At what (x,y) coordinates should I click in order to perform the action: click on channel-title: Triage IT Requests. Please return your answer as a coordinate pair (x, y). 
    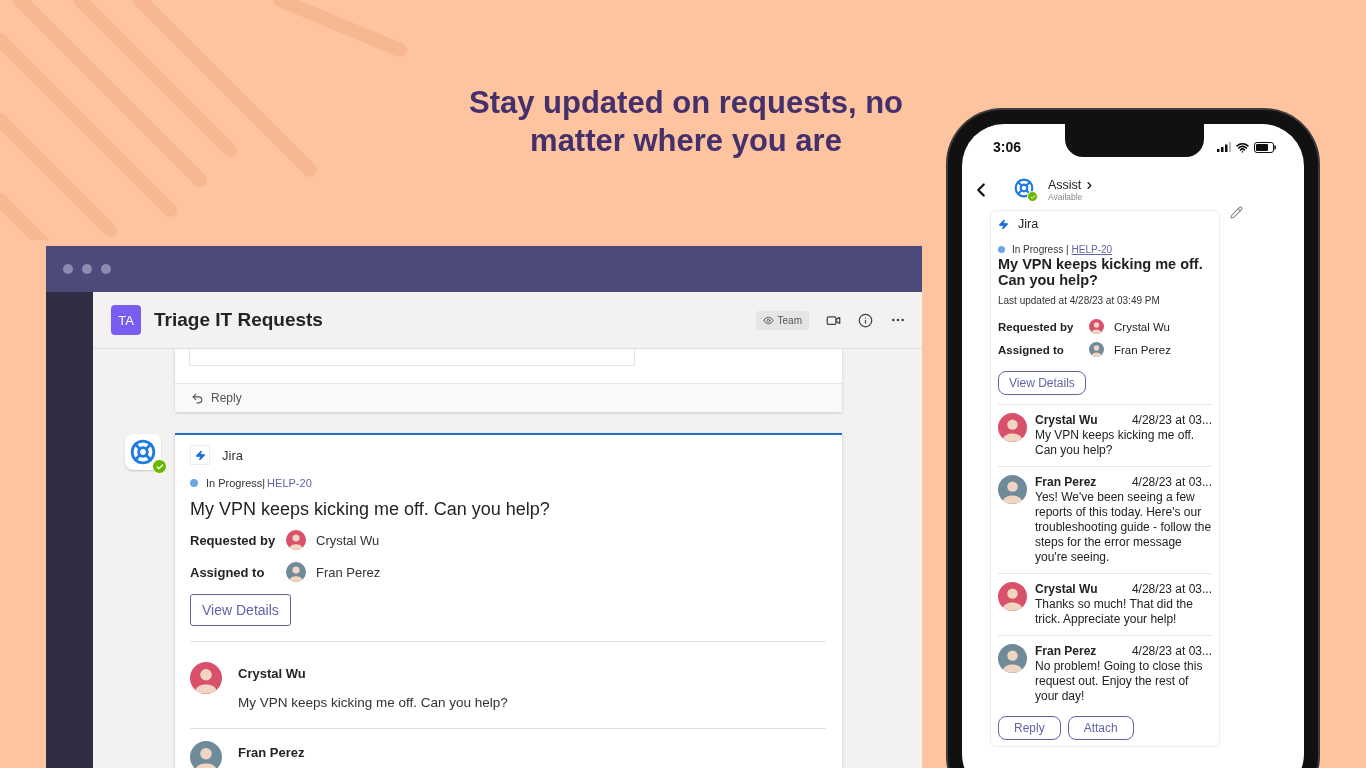
    Looking at the image, I should click on (239, 320).